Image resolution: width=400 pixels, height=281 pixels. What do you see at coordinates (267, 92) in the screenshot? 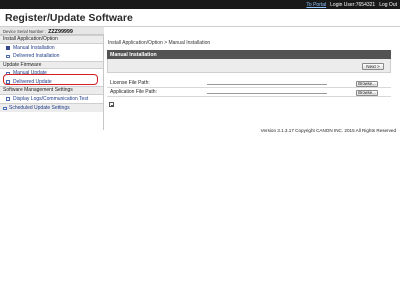
I see `application-file-input` at bounding box center [267, 92].